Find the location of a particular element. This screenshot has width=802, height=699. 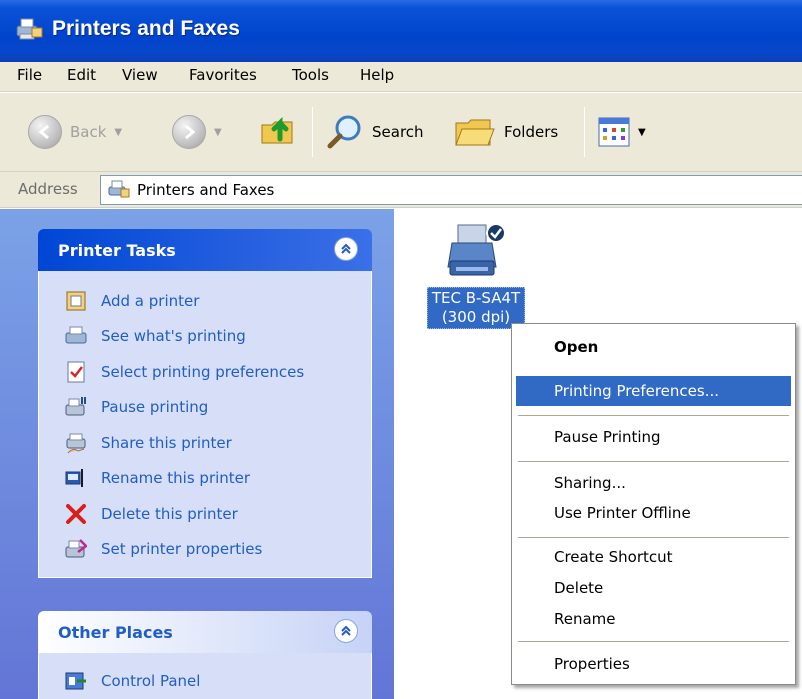

preferences-icon is located at coordinates (76, 372).